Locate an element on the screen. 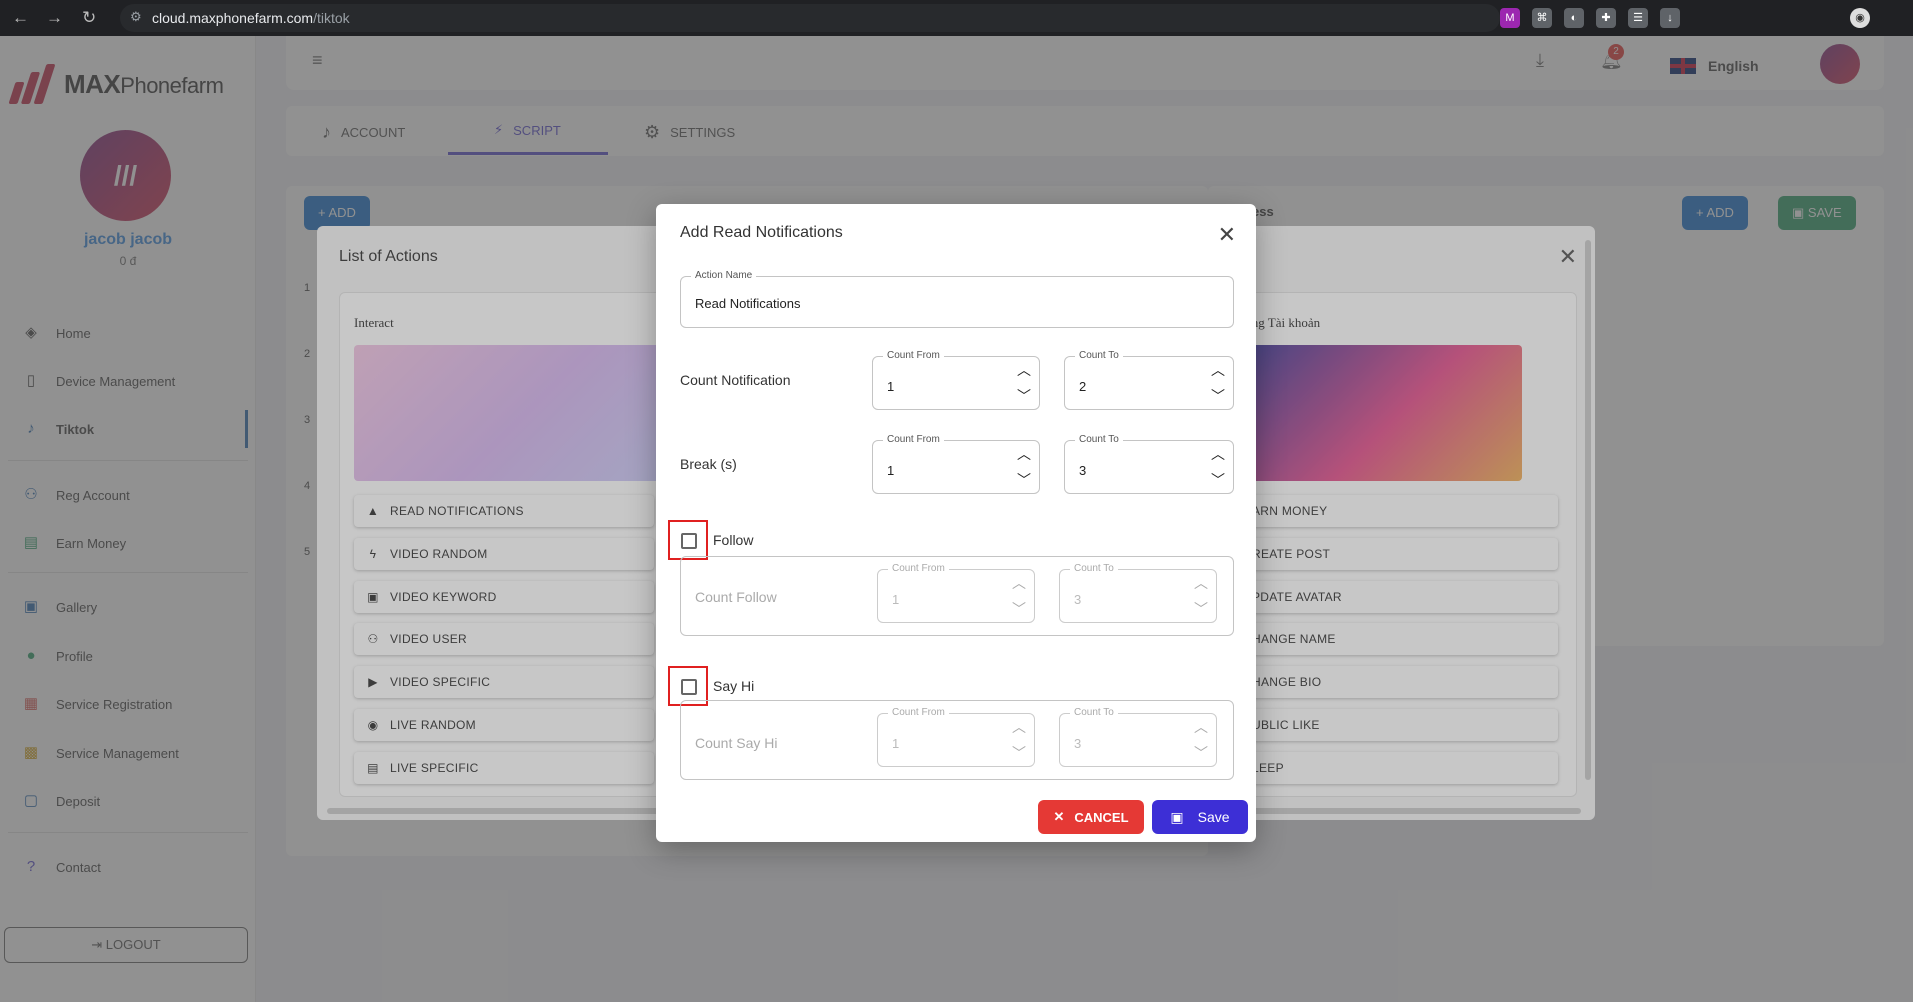 The image size is (1913, 1002). count-notification-to-input: Count To 2 ︿ ﹀ is located at coordinates (1149, 380).